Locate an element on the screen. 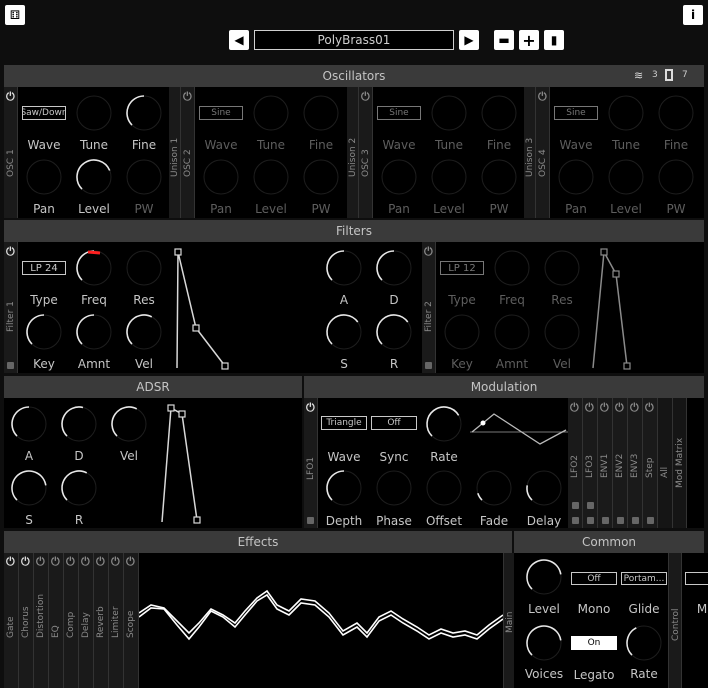 The image size is (708, 688). adsr-sustain-knob is located at coordinates (29, 488).